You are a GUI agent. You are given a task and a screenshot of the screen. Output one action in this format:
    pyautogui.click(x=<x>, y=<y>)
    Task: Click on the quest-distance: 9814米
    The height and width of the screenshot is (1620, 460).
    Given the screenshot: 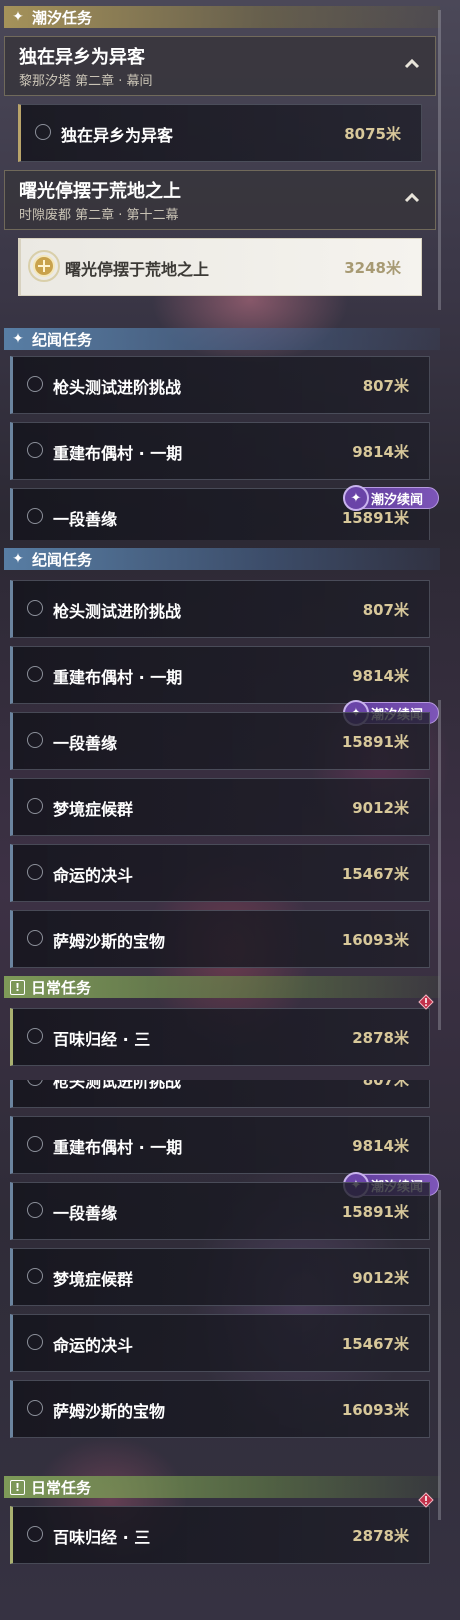 What is the action you would take?
    pyautogui.click(x=380, y=1146)
    